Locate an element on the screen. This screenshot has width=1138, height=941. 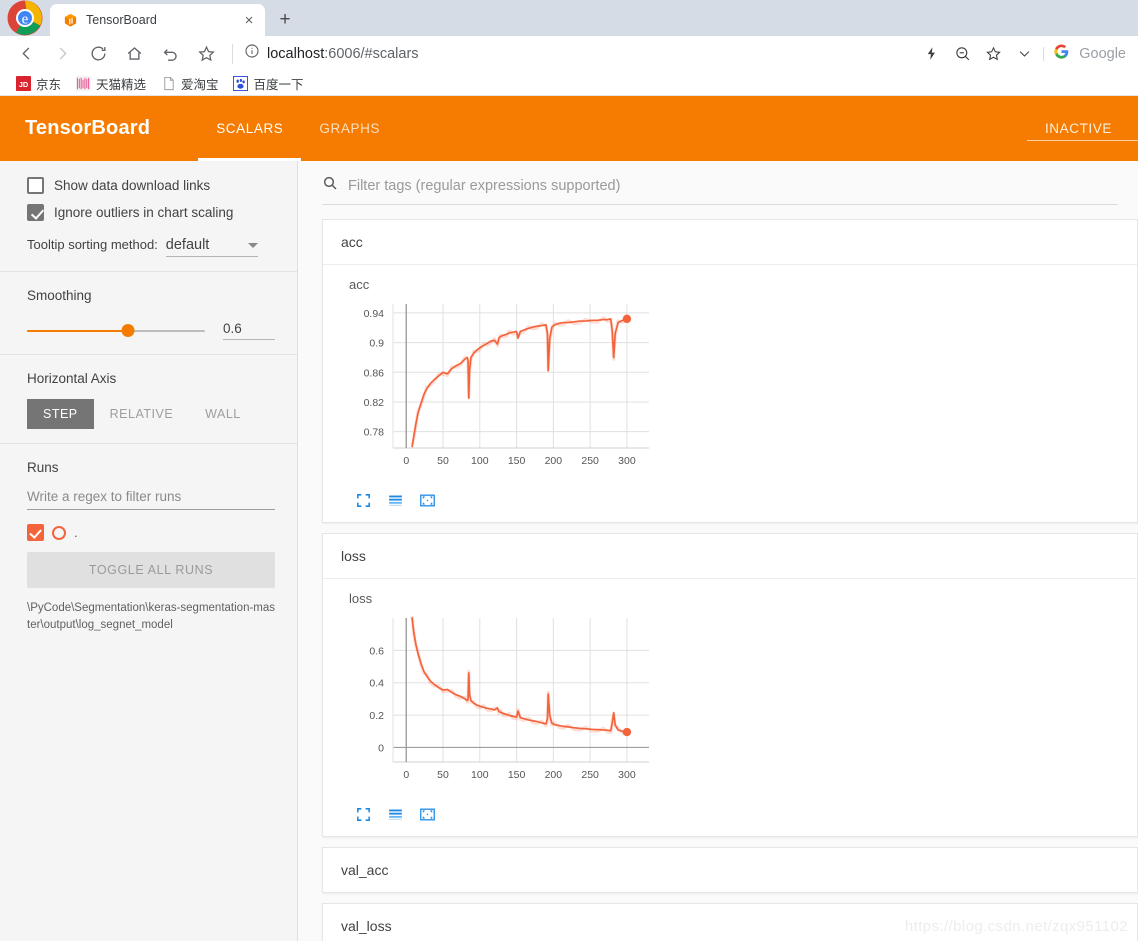
horizontal-axis-options: STEP RELATIVE WALL is located at coordinates (151, 414).